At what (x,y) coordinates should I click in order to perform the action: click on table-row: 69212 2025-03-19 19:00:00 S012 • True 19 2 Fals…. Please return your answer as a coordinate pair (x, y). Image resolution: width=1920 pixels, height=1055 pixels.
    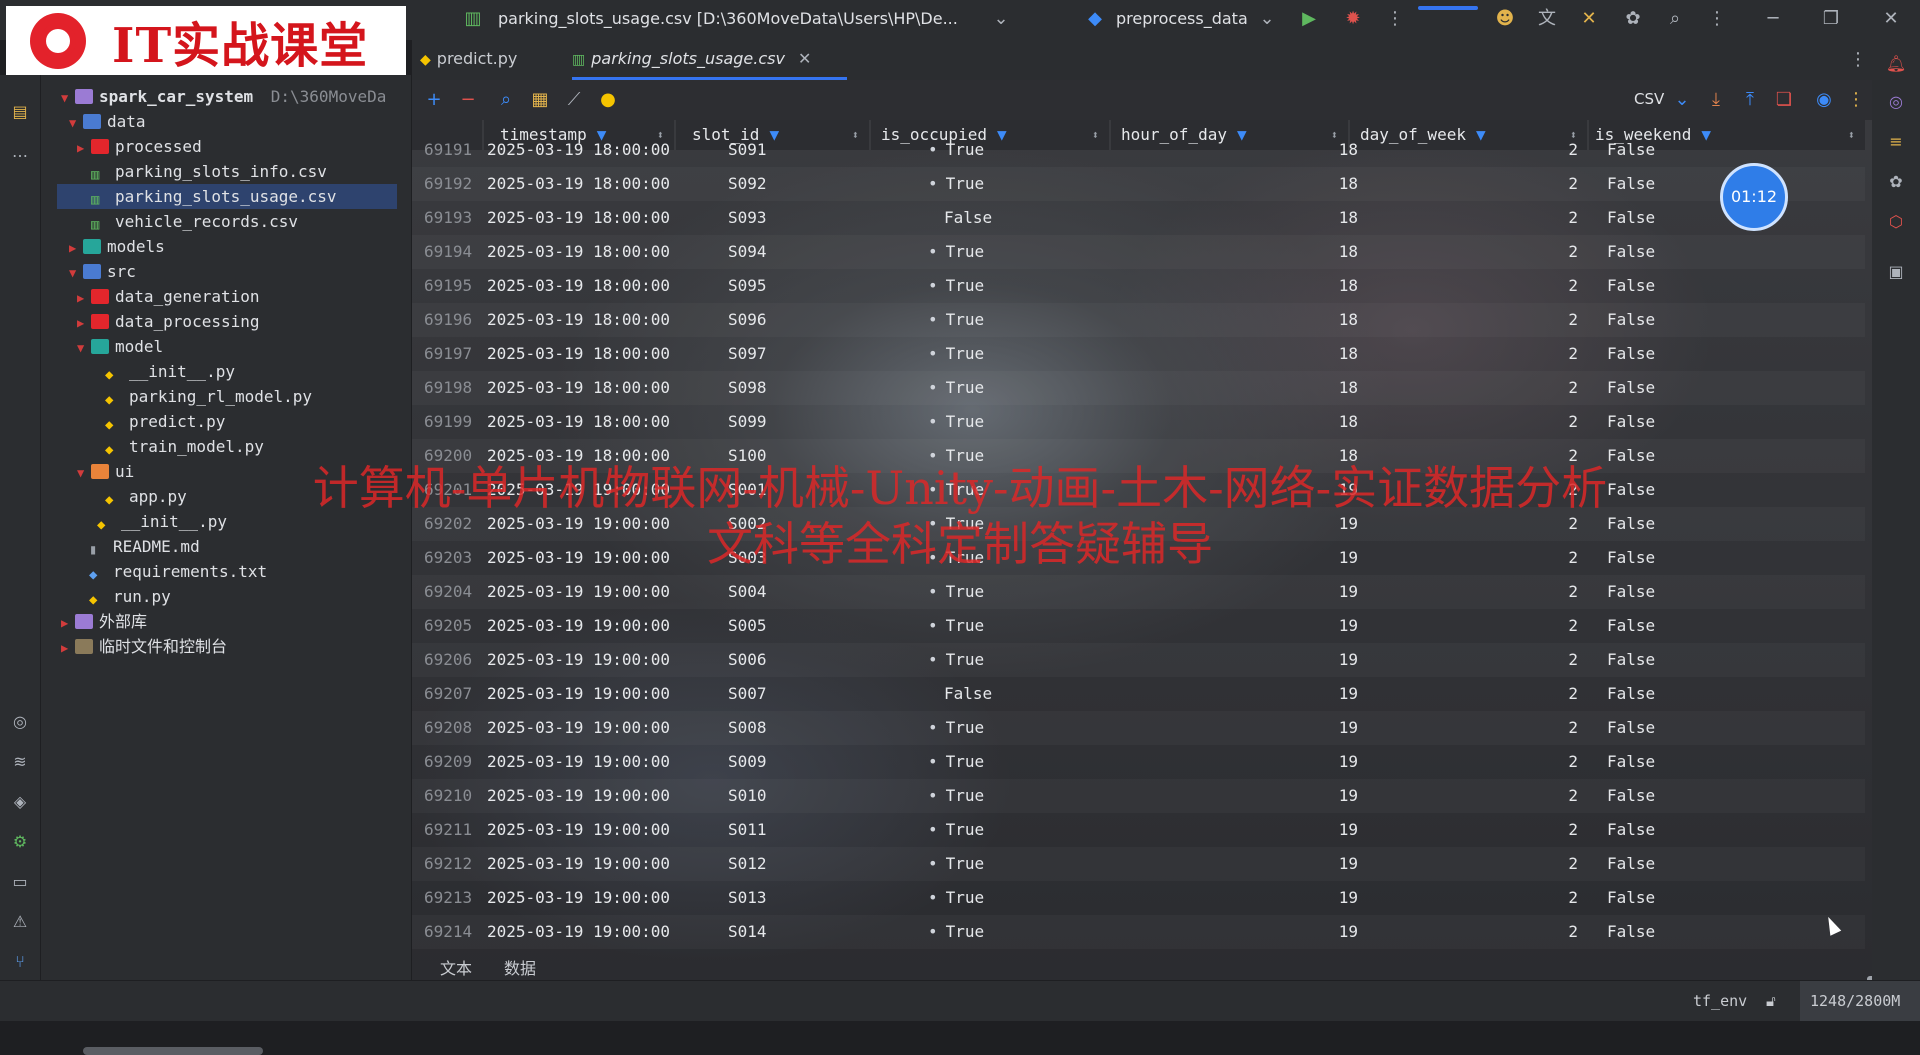
    Looking at the image, I should click on (1138, 864).